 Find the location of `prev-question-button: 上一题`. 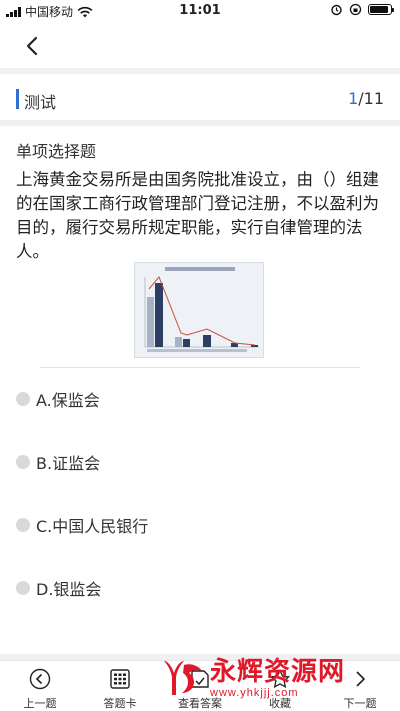

prev-question-button: 上一题 is located at coordinates (40, 686).